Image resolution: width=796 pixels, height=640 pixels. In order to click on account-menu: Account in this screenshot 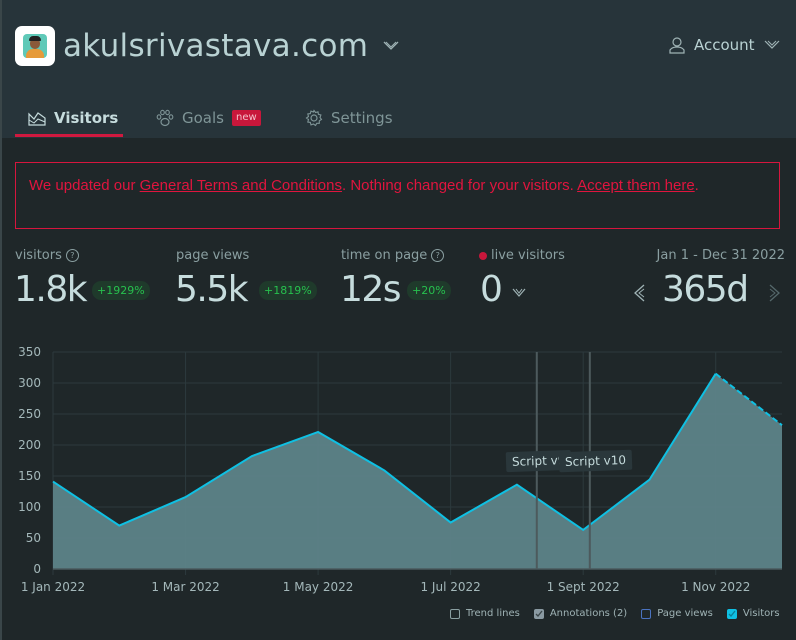, I will do `click(724, 45)`.